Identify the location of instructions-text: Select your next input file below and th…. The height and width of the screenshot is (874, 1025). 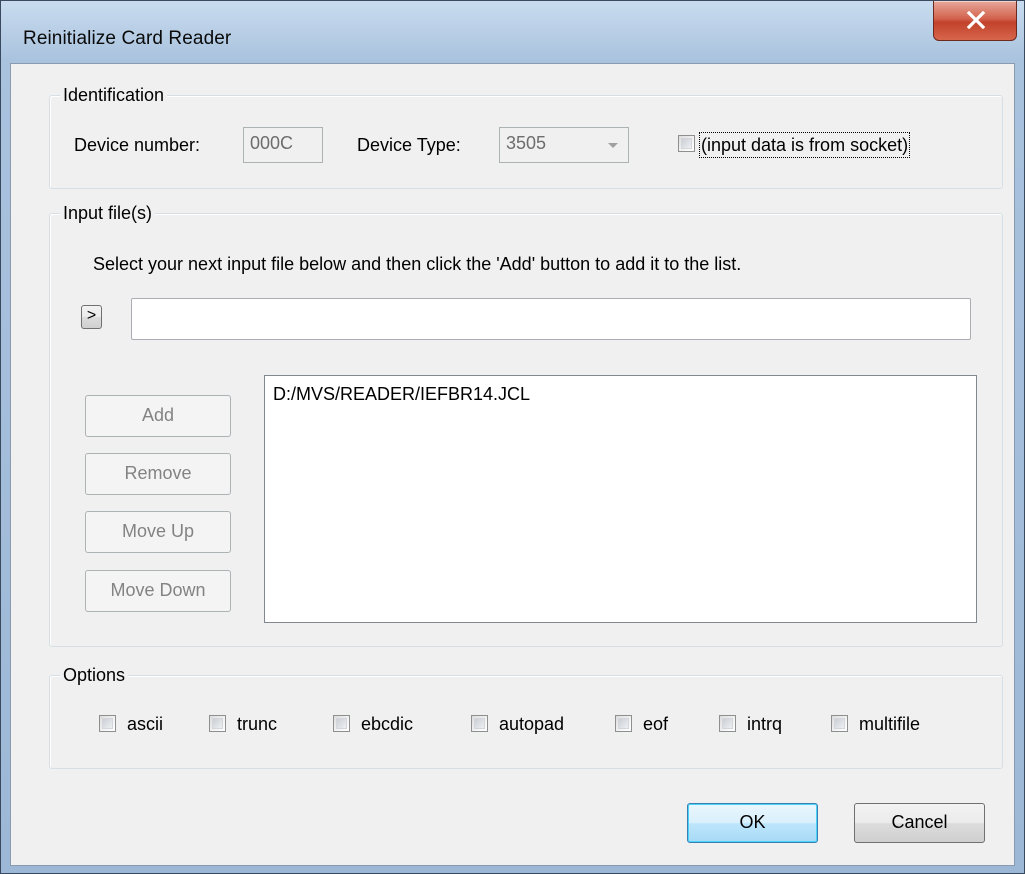
(417, 264).